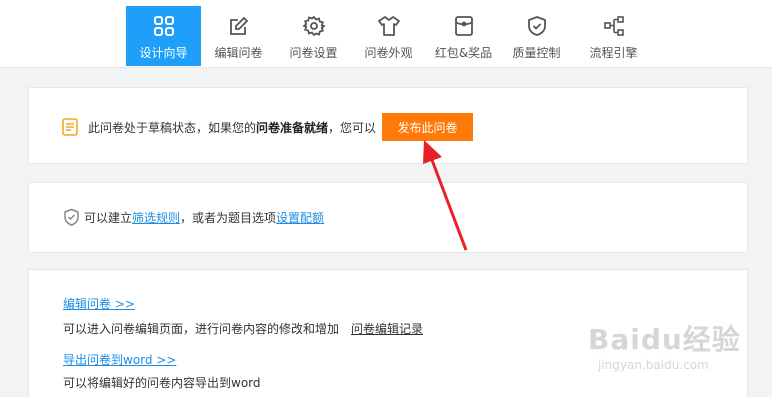 The width and height of the screenshot is (772, 397). I want to click on watermark-sub: jingyan.baidu.com, so click(653, 365).